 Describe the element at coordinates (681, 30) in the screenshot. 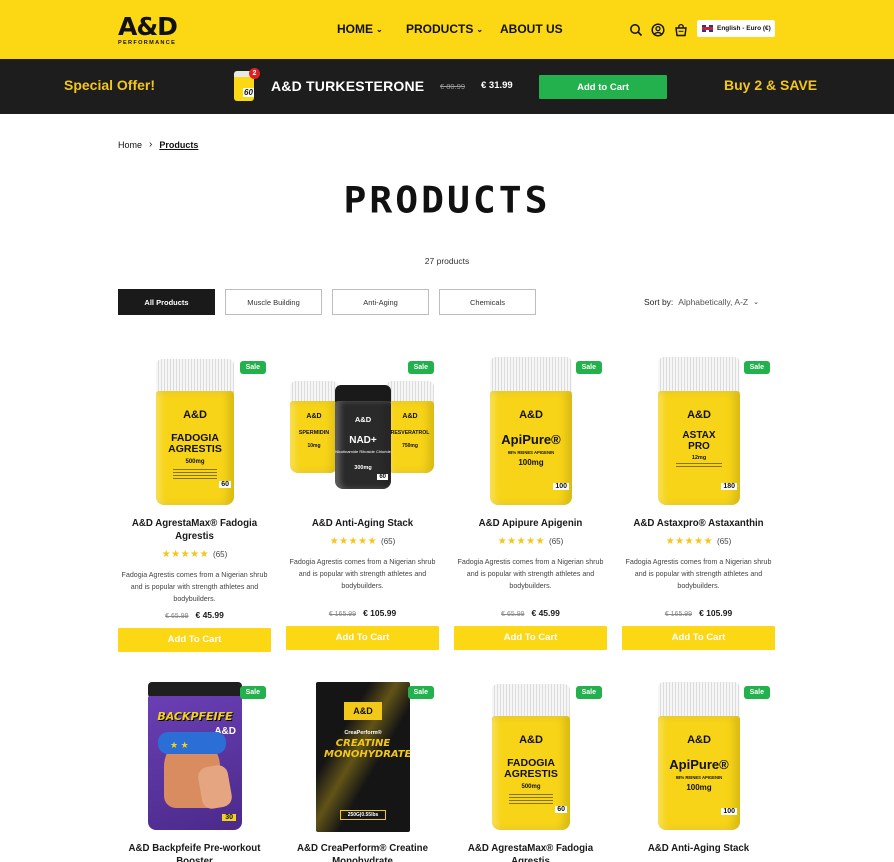

I see `cart-icon` at that location.